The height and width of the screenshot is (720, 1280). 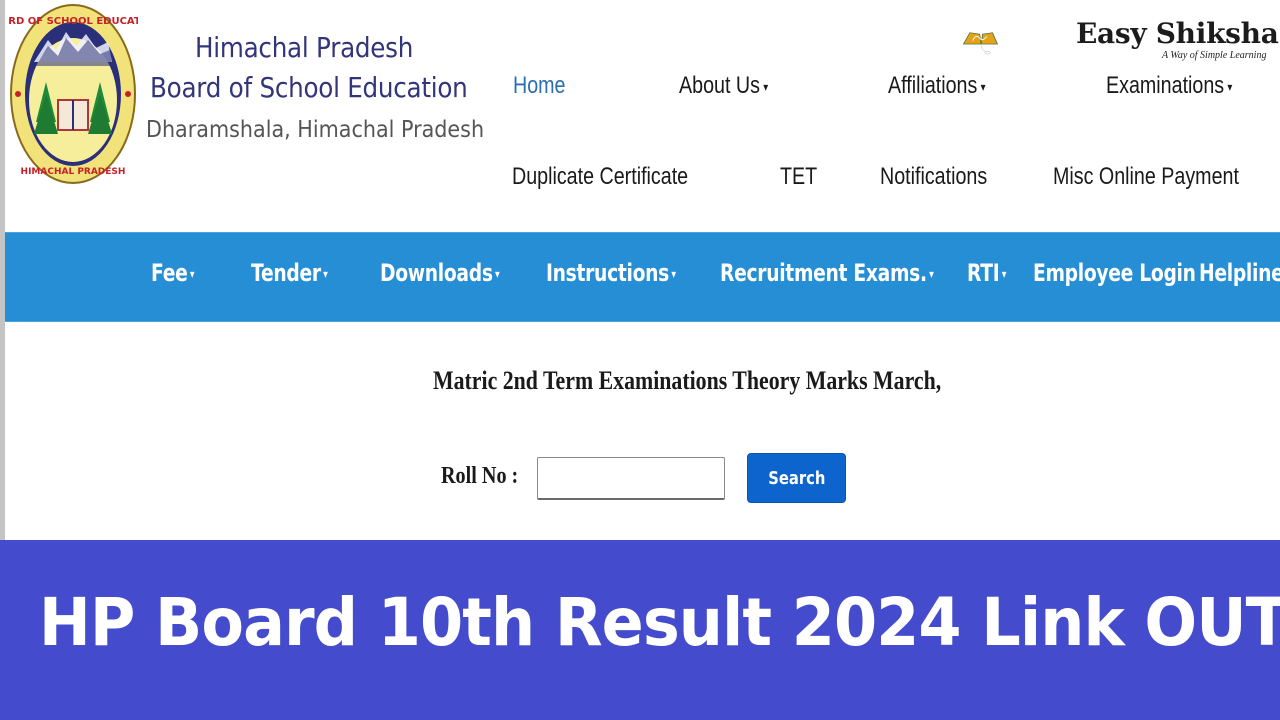 What do you see at coordinates (798, 177) in the screenshot?
I see `topnav-tet: TET` at bounding box center [798, 177].